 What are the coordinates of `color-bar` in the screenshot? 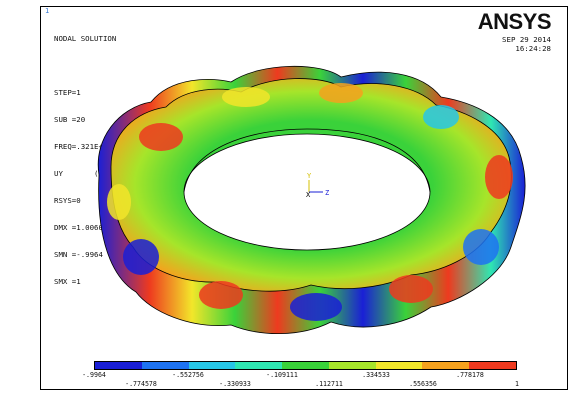 It's located at (305, 365).